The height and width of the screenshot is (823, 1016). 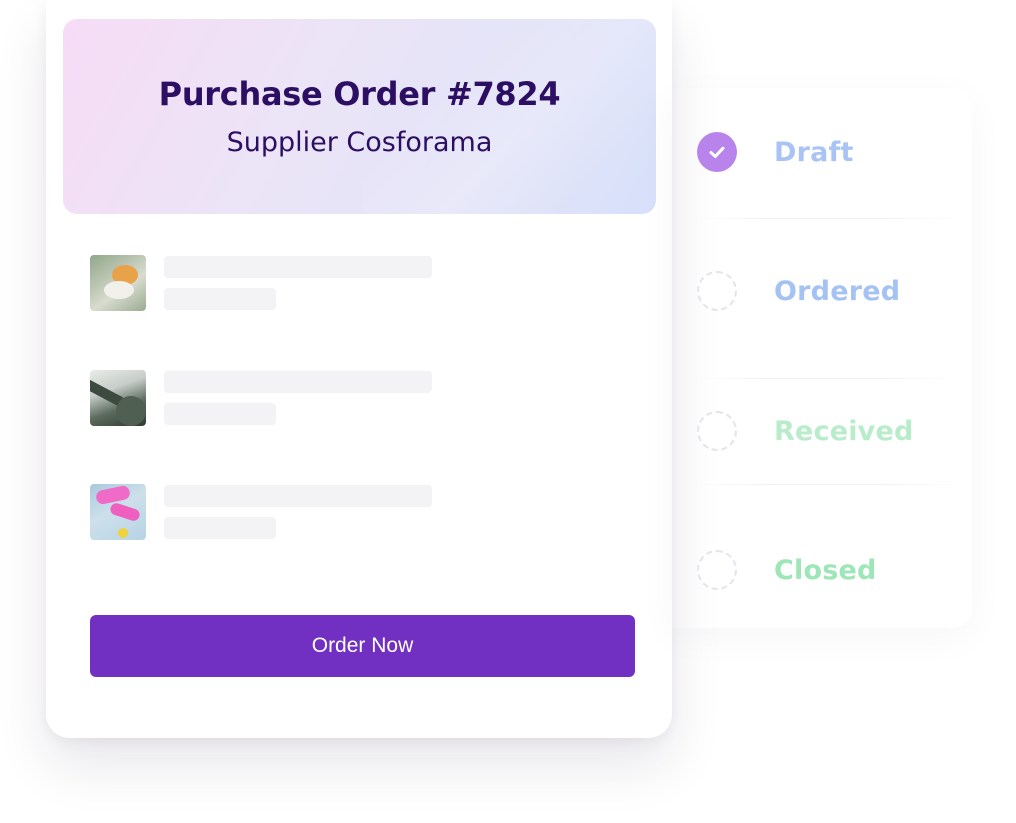 I want to click on status-step-ordered: Ordered, so click(x=827, y=291).